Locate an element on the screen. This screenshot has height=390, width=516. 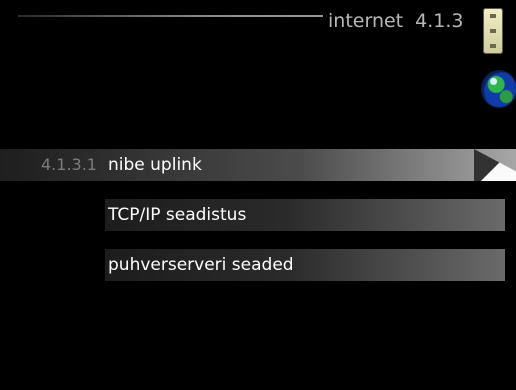
menu-item-tcpip-settings: TCP/IP seadistus is located at coordinates (258, 215).